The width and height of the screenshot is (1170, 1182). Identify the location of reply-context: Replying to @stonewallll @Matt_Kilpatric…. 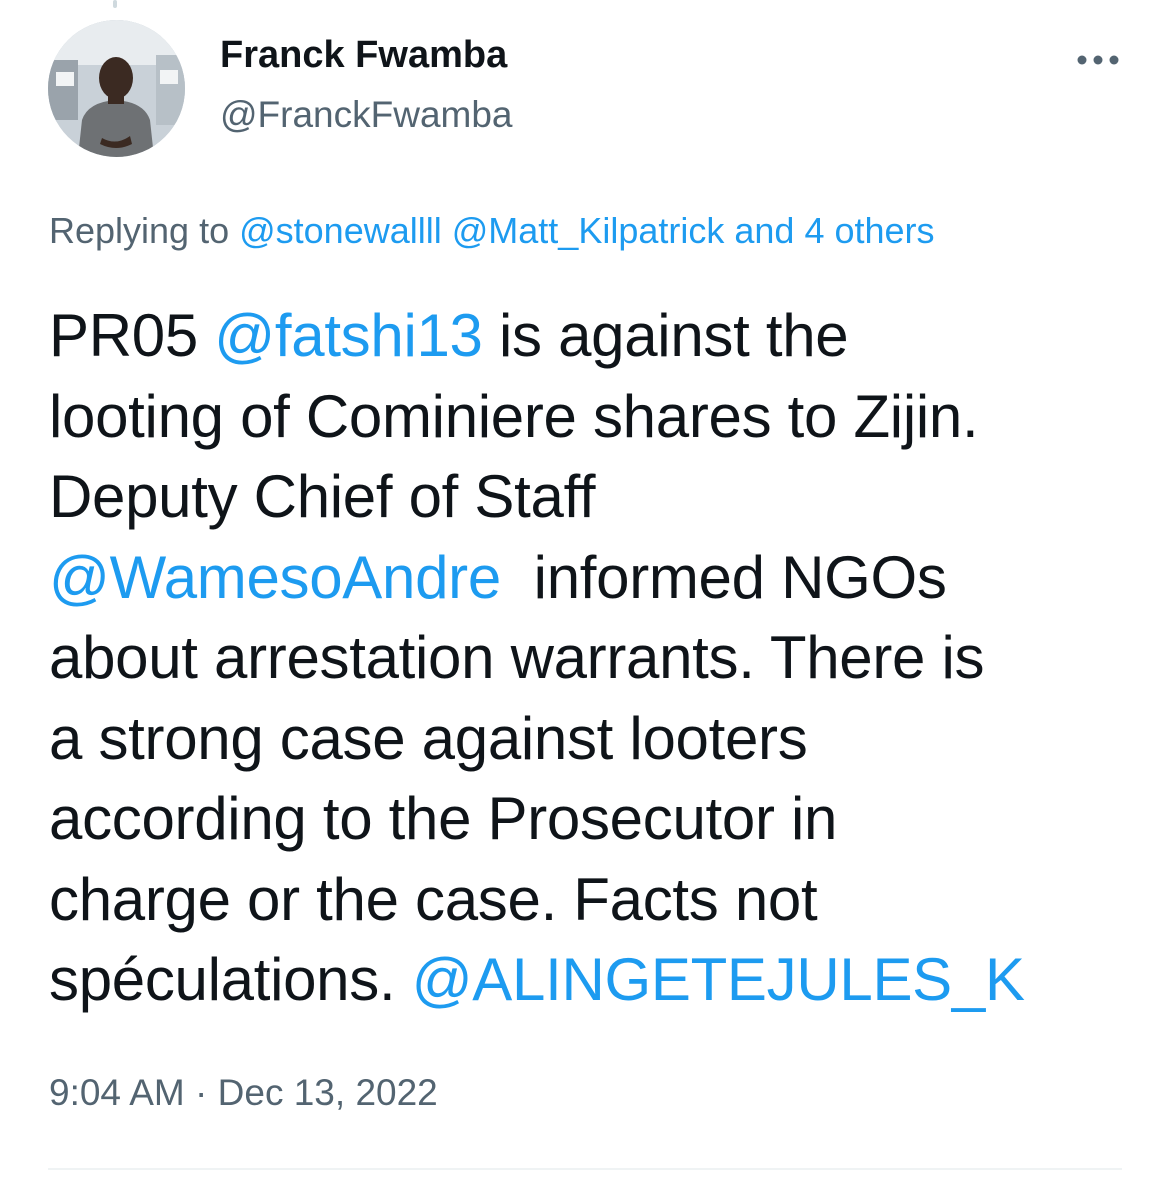
(492, 231).